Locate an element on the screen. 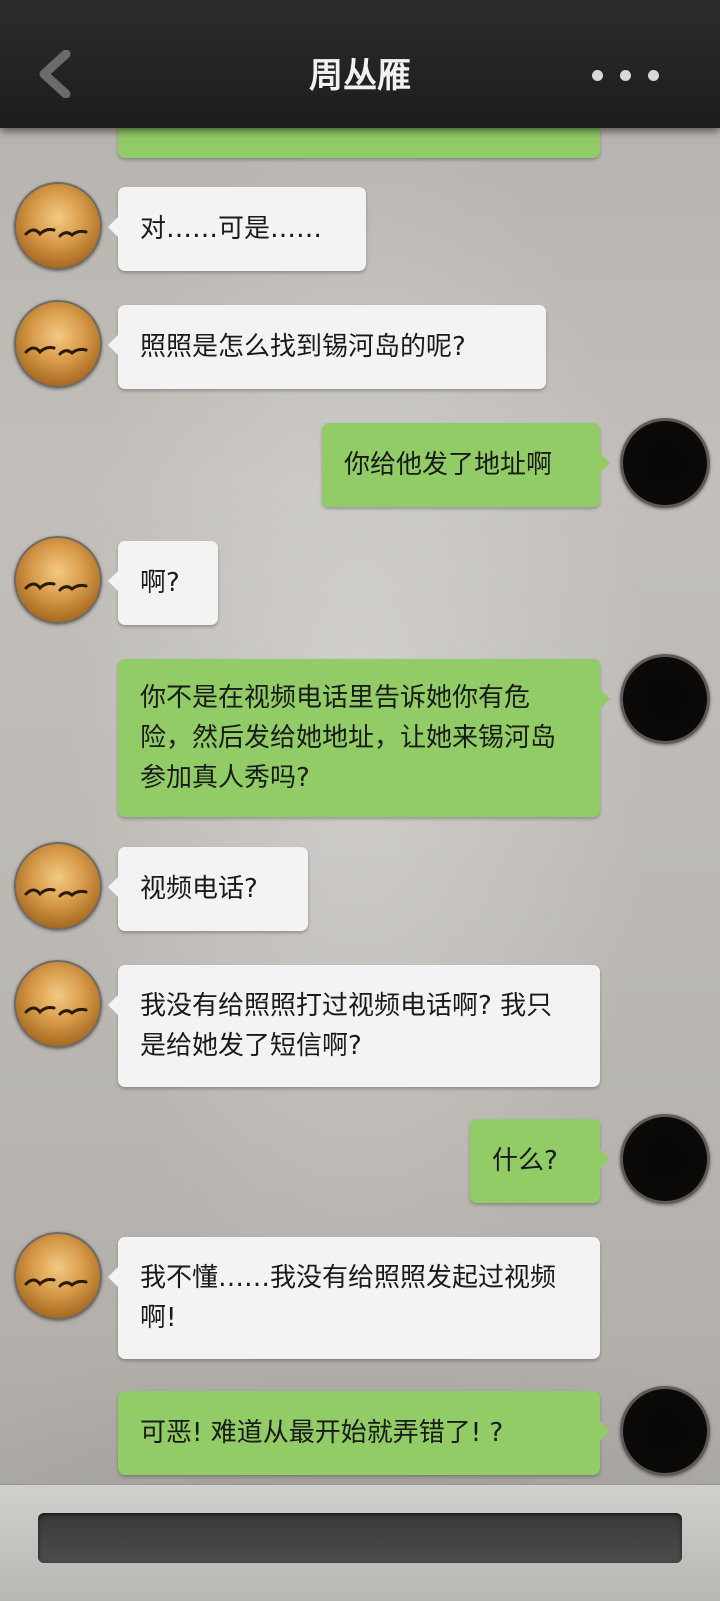 The width and height of the screenshot is (720, 1601). message-bubble: 视频电话? is located at coordinates (208, 889).